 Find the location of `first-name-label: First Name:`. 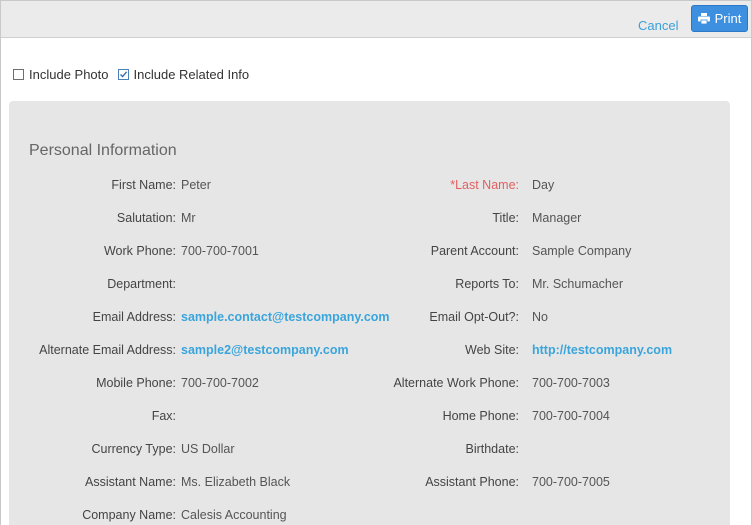

first-name-label: First Name: is located at coordinates (143, 185).